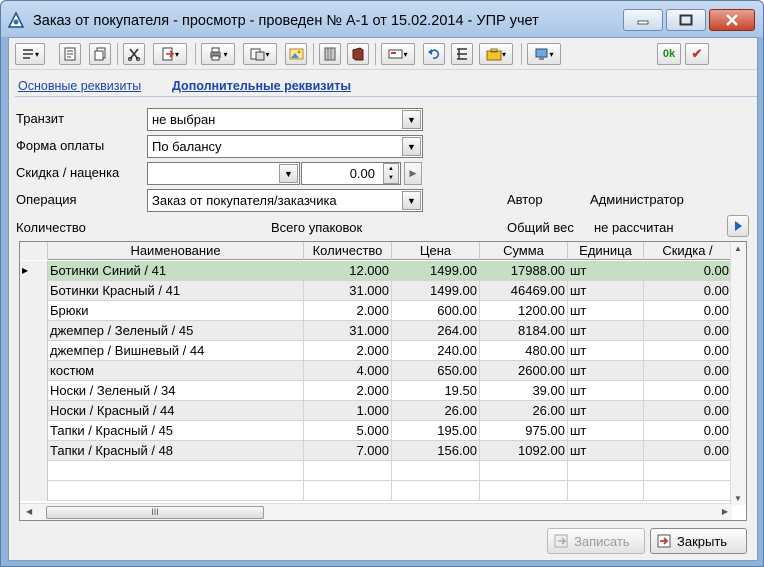 This screenshot has height=567, width=764. What do you see at coordinates (524, 451) in the screenshot?
I see `table-cell-sum: 1092.00` at bounding box center [524, 451].